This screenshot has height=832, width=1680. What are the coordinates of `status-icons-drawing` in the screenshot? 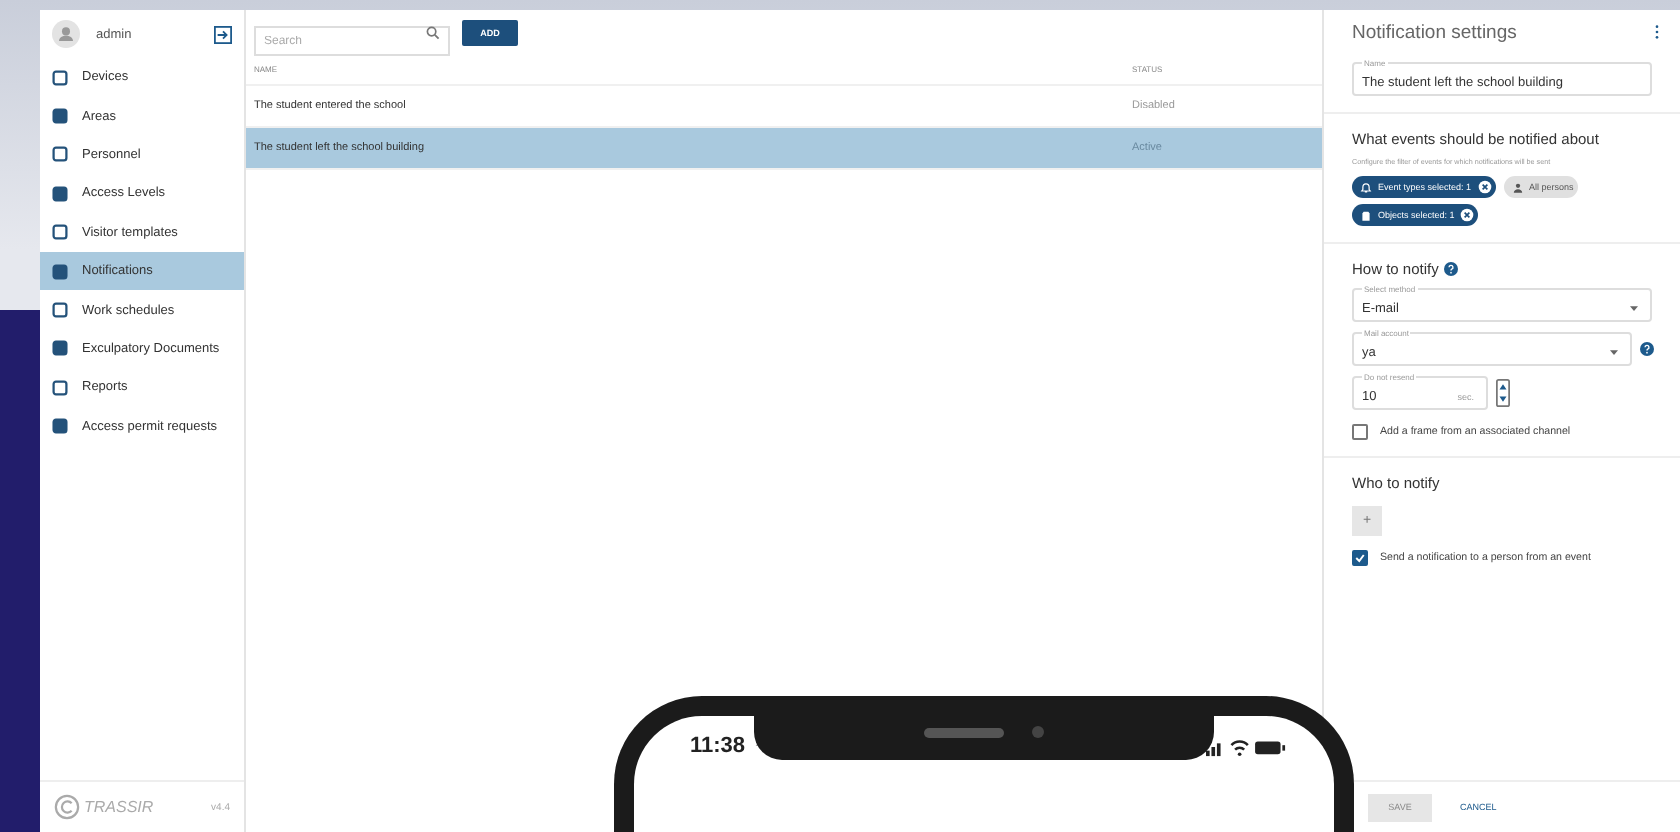 It's located at (1246, 747).